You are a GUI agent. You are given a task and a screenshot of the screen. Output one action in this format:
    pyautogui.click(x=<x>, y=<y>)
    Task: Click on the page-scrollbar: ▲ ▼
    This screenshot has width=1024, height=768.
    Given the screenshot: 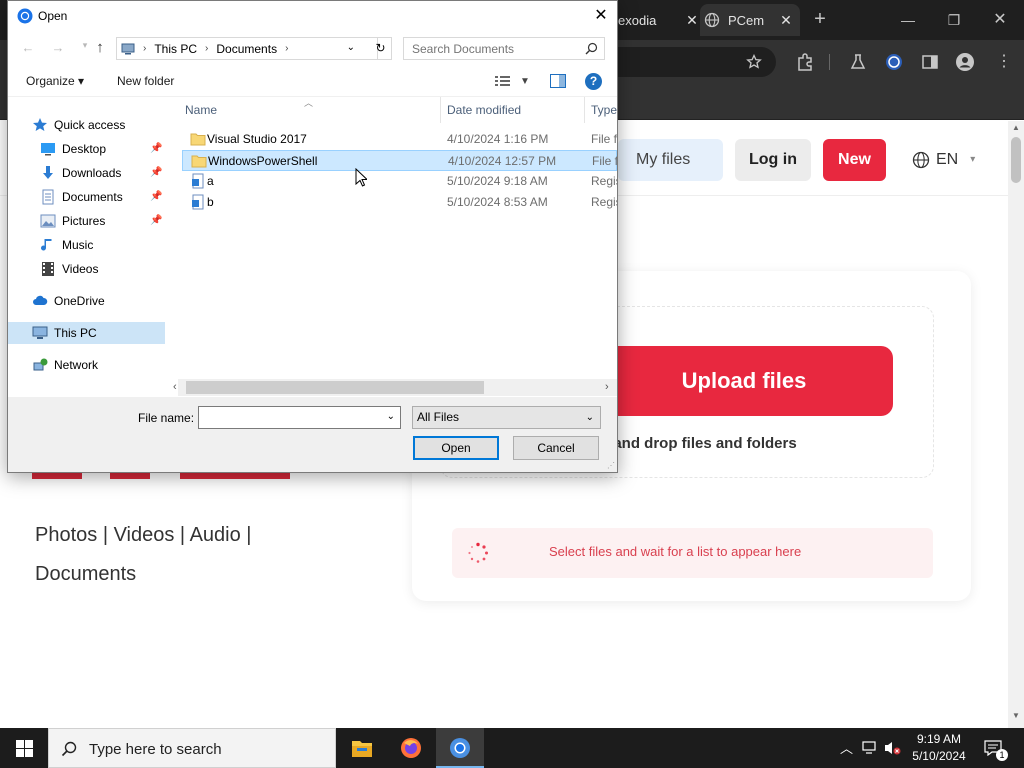 What is the action you would take?
    pyautogui.click(x=1016, y=424)
    